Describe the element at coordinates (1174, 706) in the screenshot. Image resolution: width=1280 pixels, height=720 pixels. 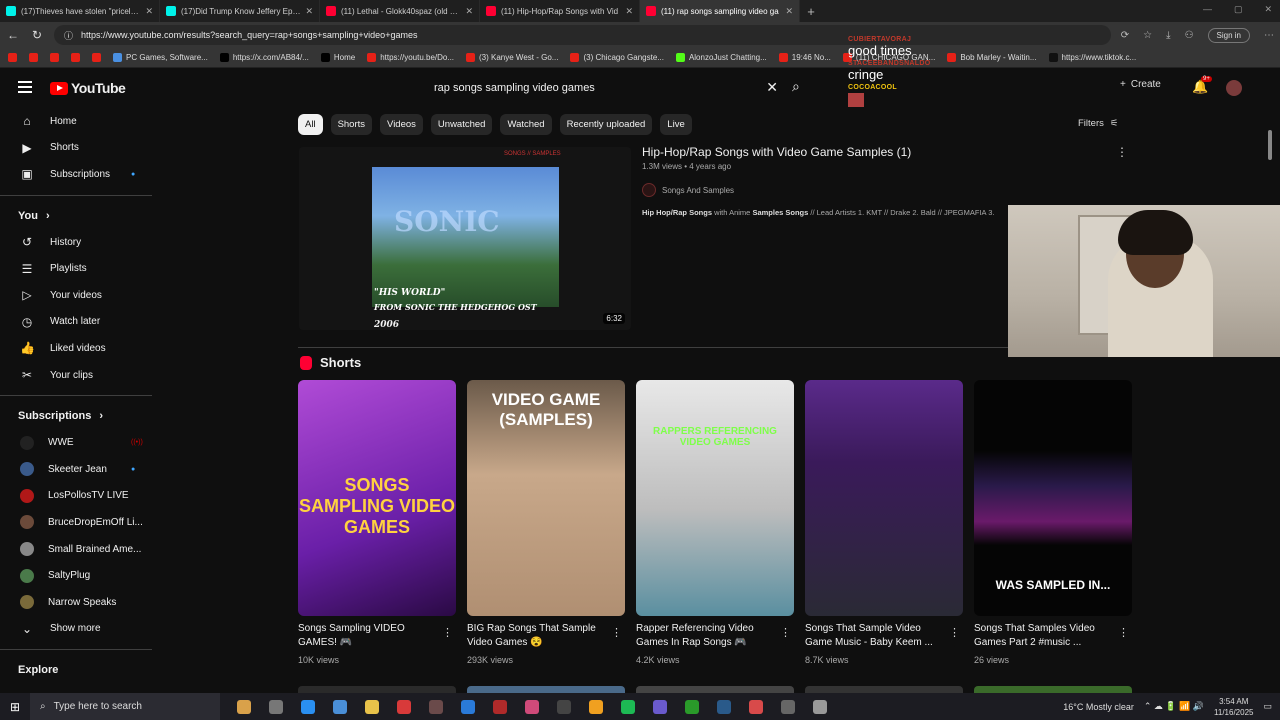
I see `tray-icons: ⌃ ☁ 🔋 📶 🔊` at that location.